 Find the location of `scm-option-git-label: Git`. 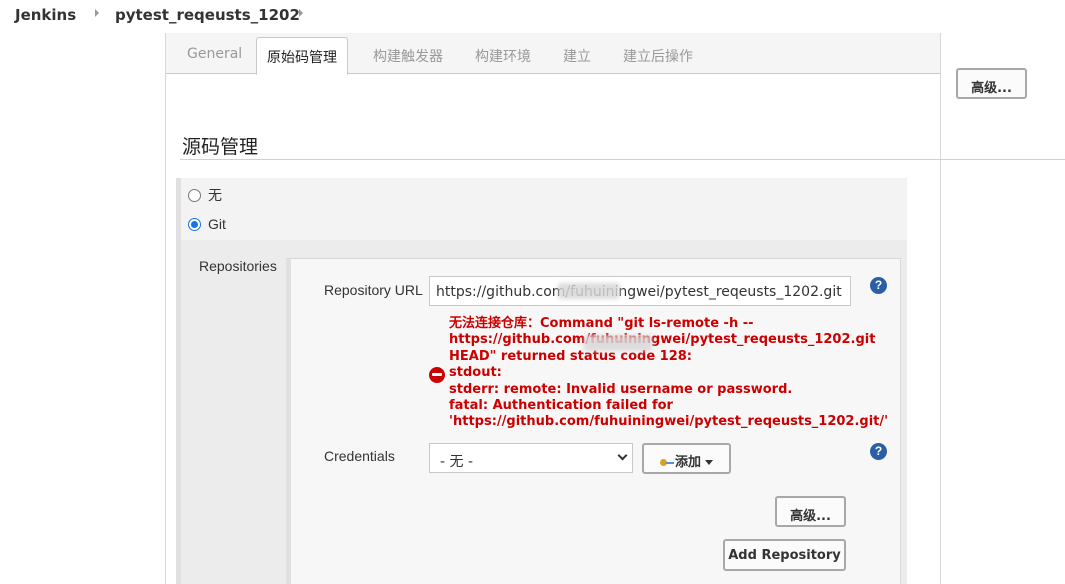

scm-option-git-label: Git is located at coordinates (217, 224).